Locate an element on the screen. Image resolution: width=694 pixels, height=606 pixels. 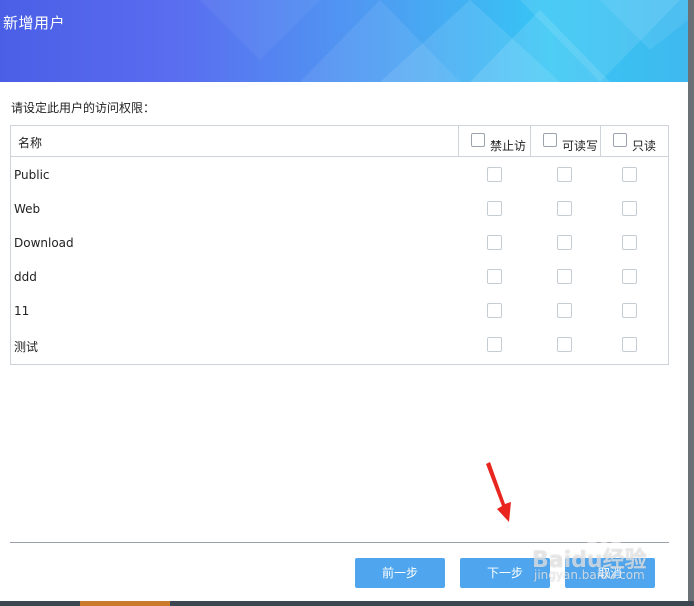
red-arrow-annotation is located at coordinates (498, 492).